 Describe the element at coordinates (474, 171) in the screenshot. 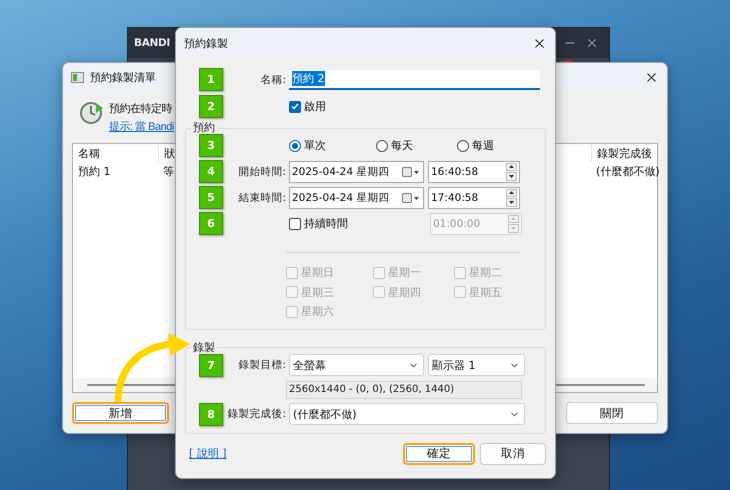

I see `time-field: 16:40:58` at that location.